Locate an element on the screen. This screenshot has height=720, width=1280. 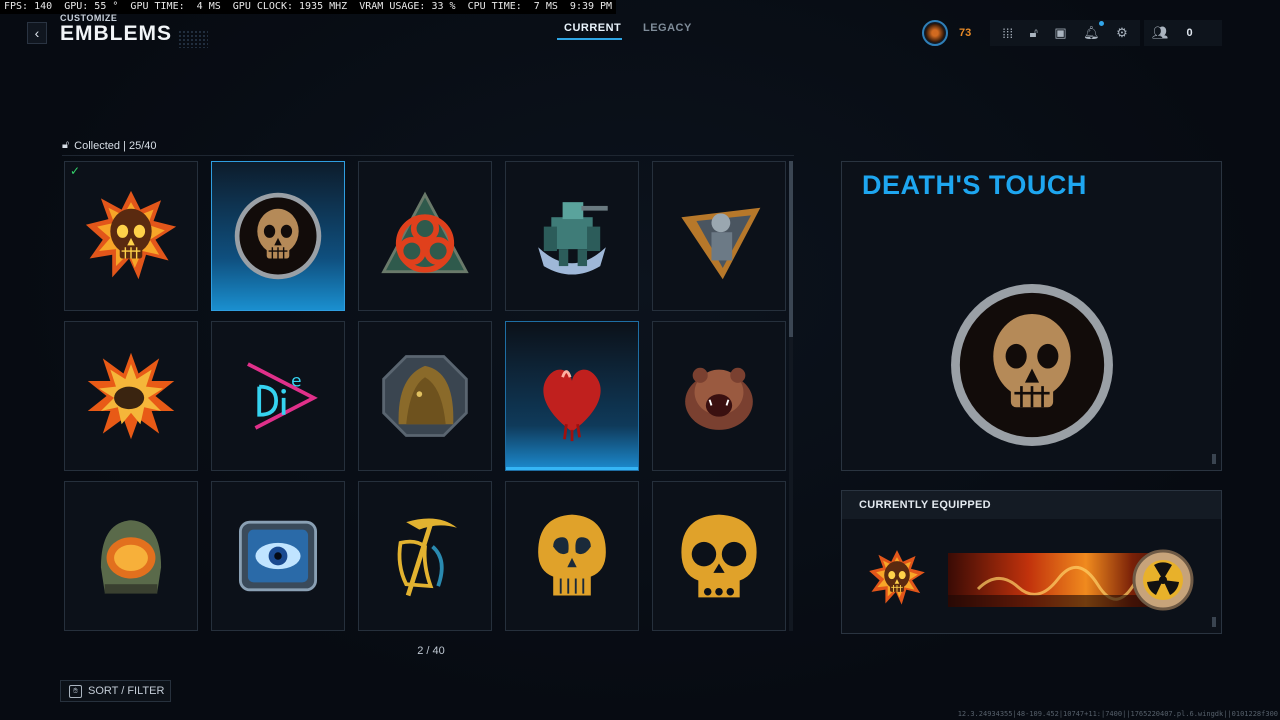
emblem-tile: ✓ is located at coordinates (131, 236).